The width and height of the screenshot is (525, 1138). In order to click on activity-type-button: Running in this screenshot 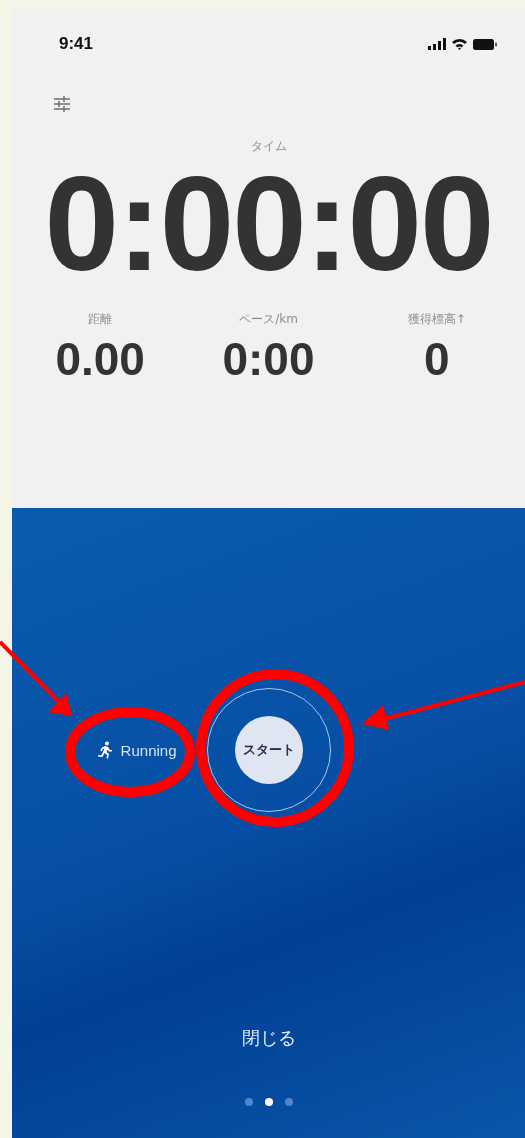, I will do `click(136, 750)`.